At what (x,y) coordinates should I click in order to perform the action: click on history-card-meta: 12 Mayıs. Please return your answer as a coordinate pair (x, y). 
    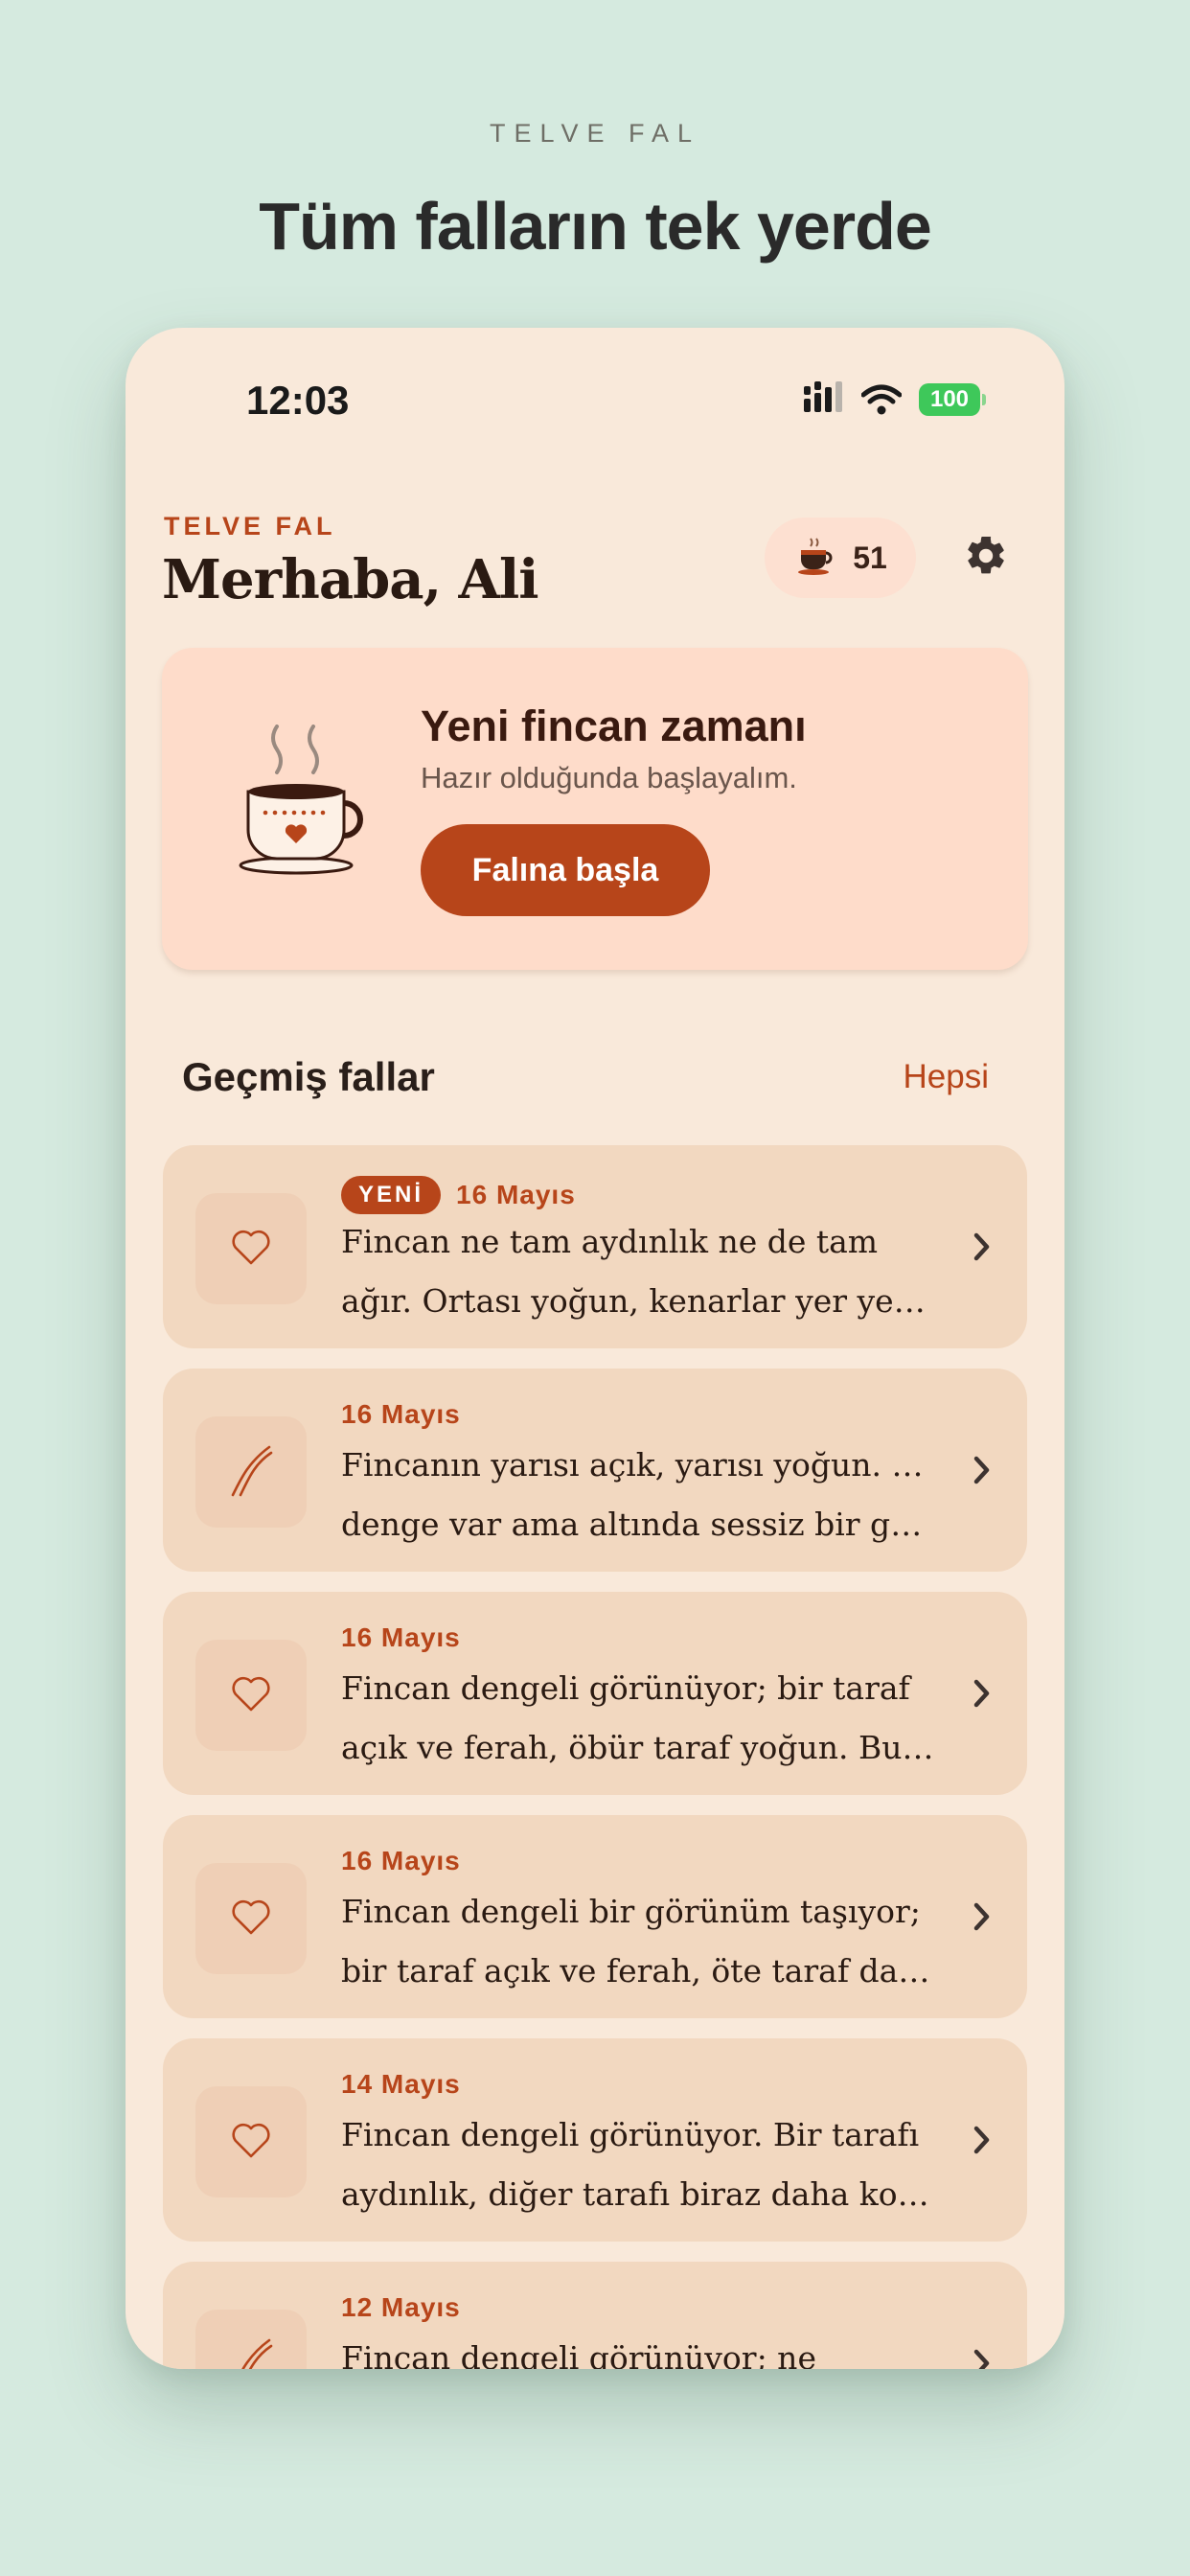
    Looking at the image, I should click on (401, 2307).